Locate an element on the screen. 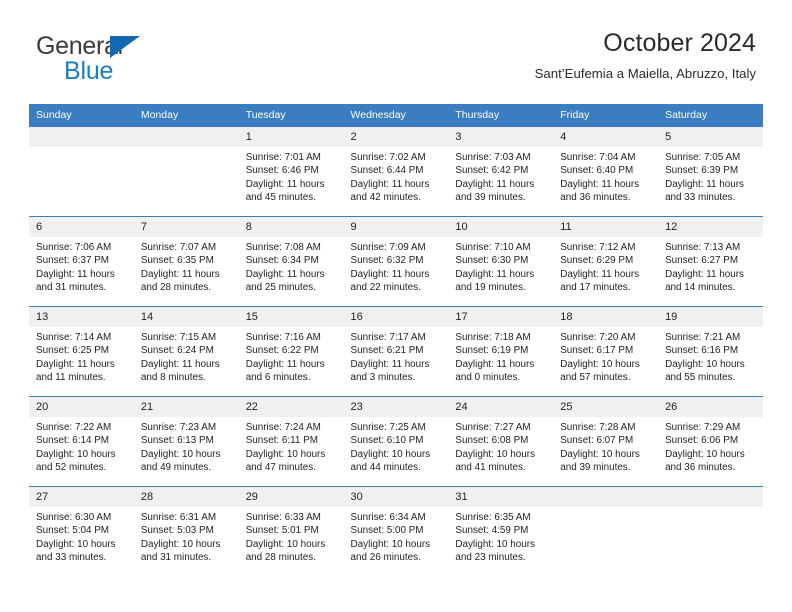  day-number: 10 is located at coordinates (501, 227).